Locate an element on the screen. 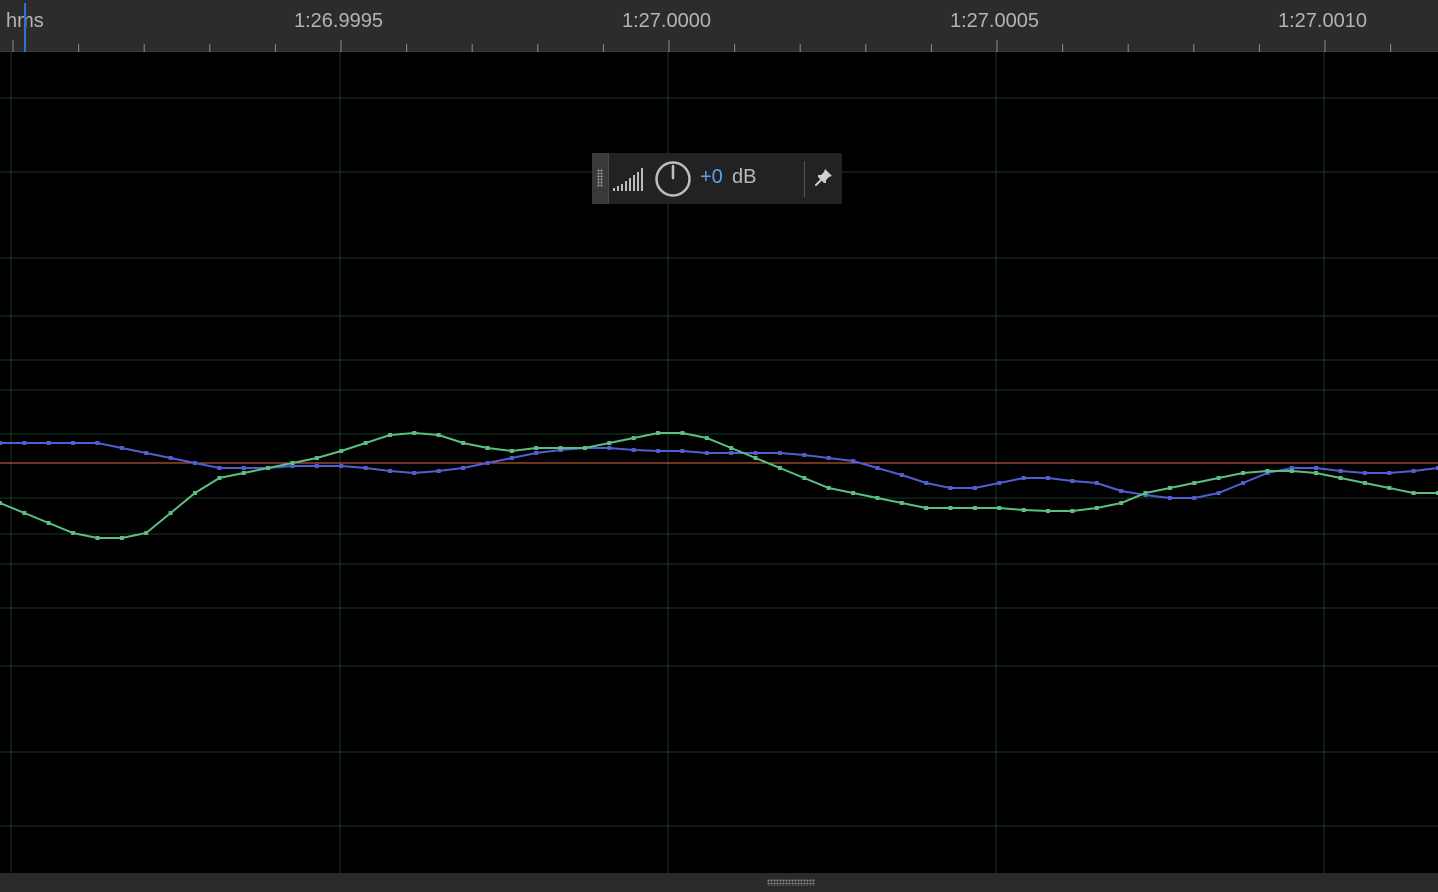 The height and width of the screenshot is (892, 1438). ruler-time-label: 1:27.0010 is located at coordinates (1322, 21).